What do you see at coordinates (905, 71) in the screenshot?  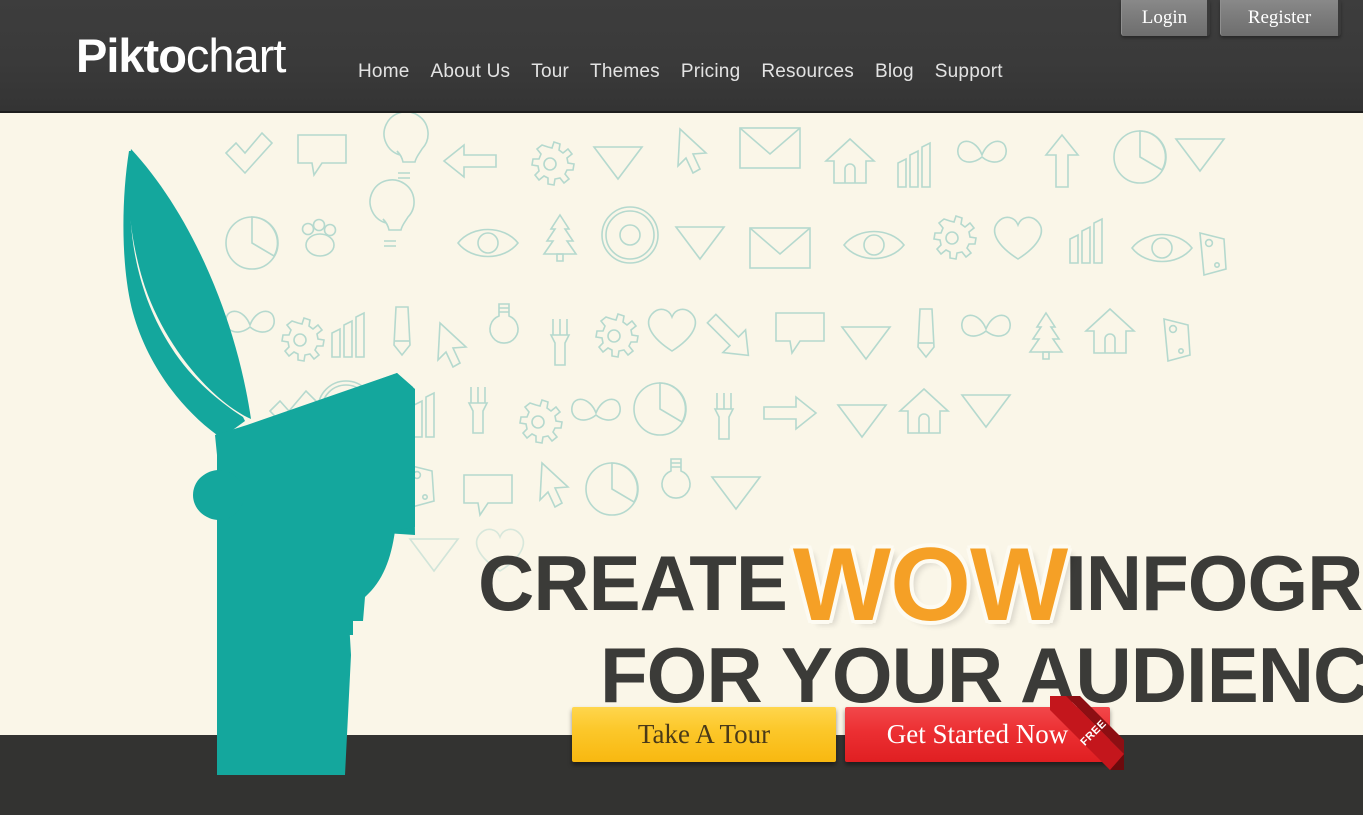 I see `nav-item-blog: Blog` at bounding box center [905, 71].